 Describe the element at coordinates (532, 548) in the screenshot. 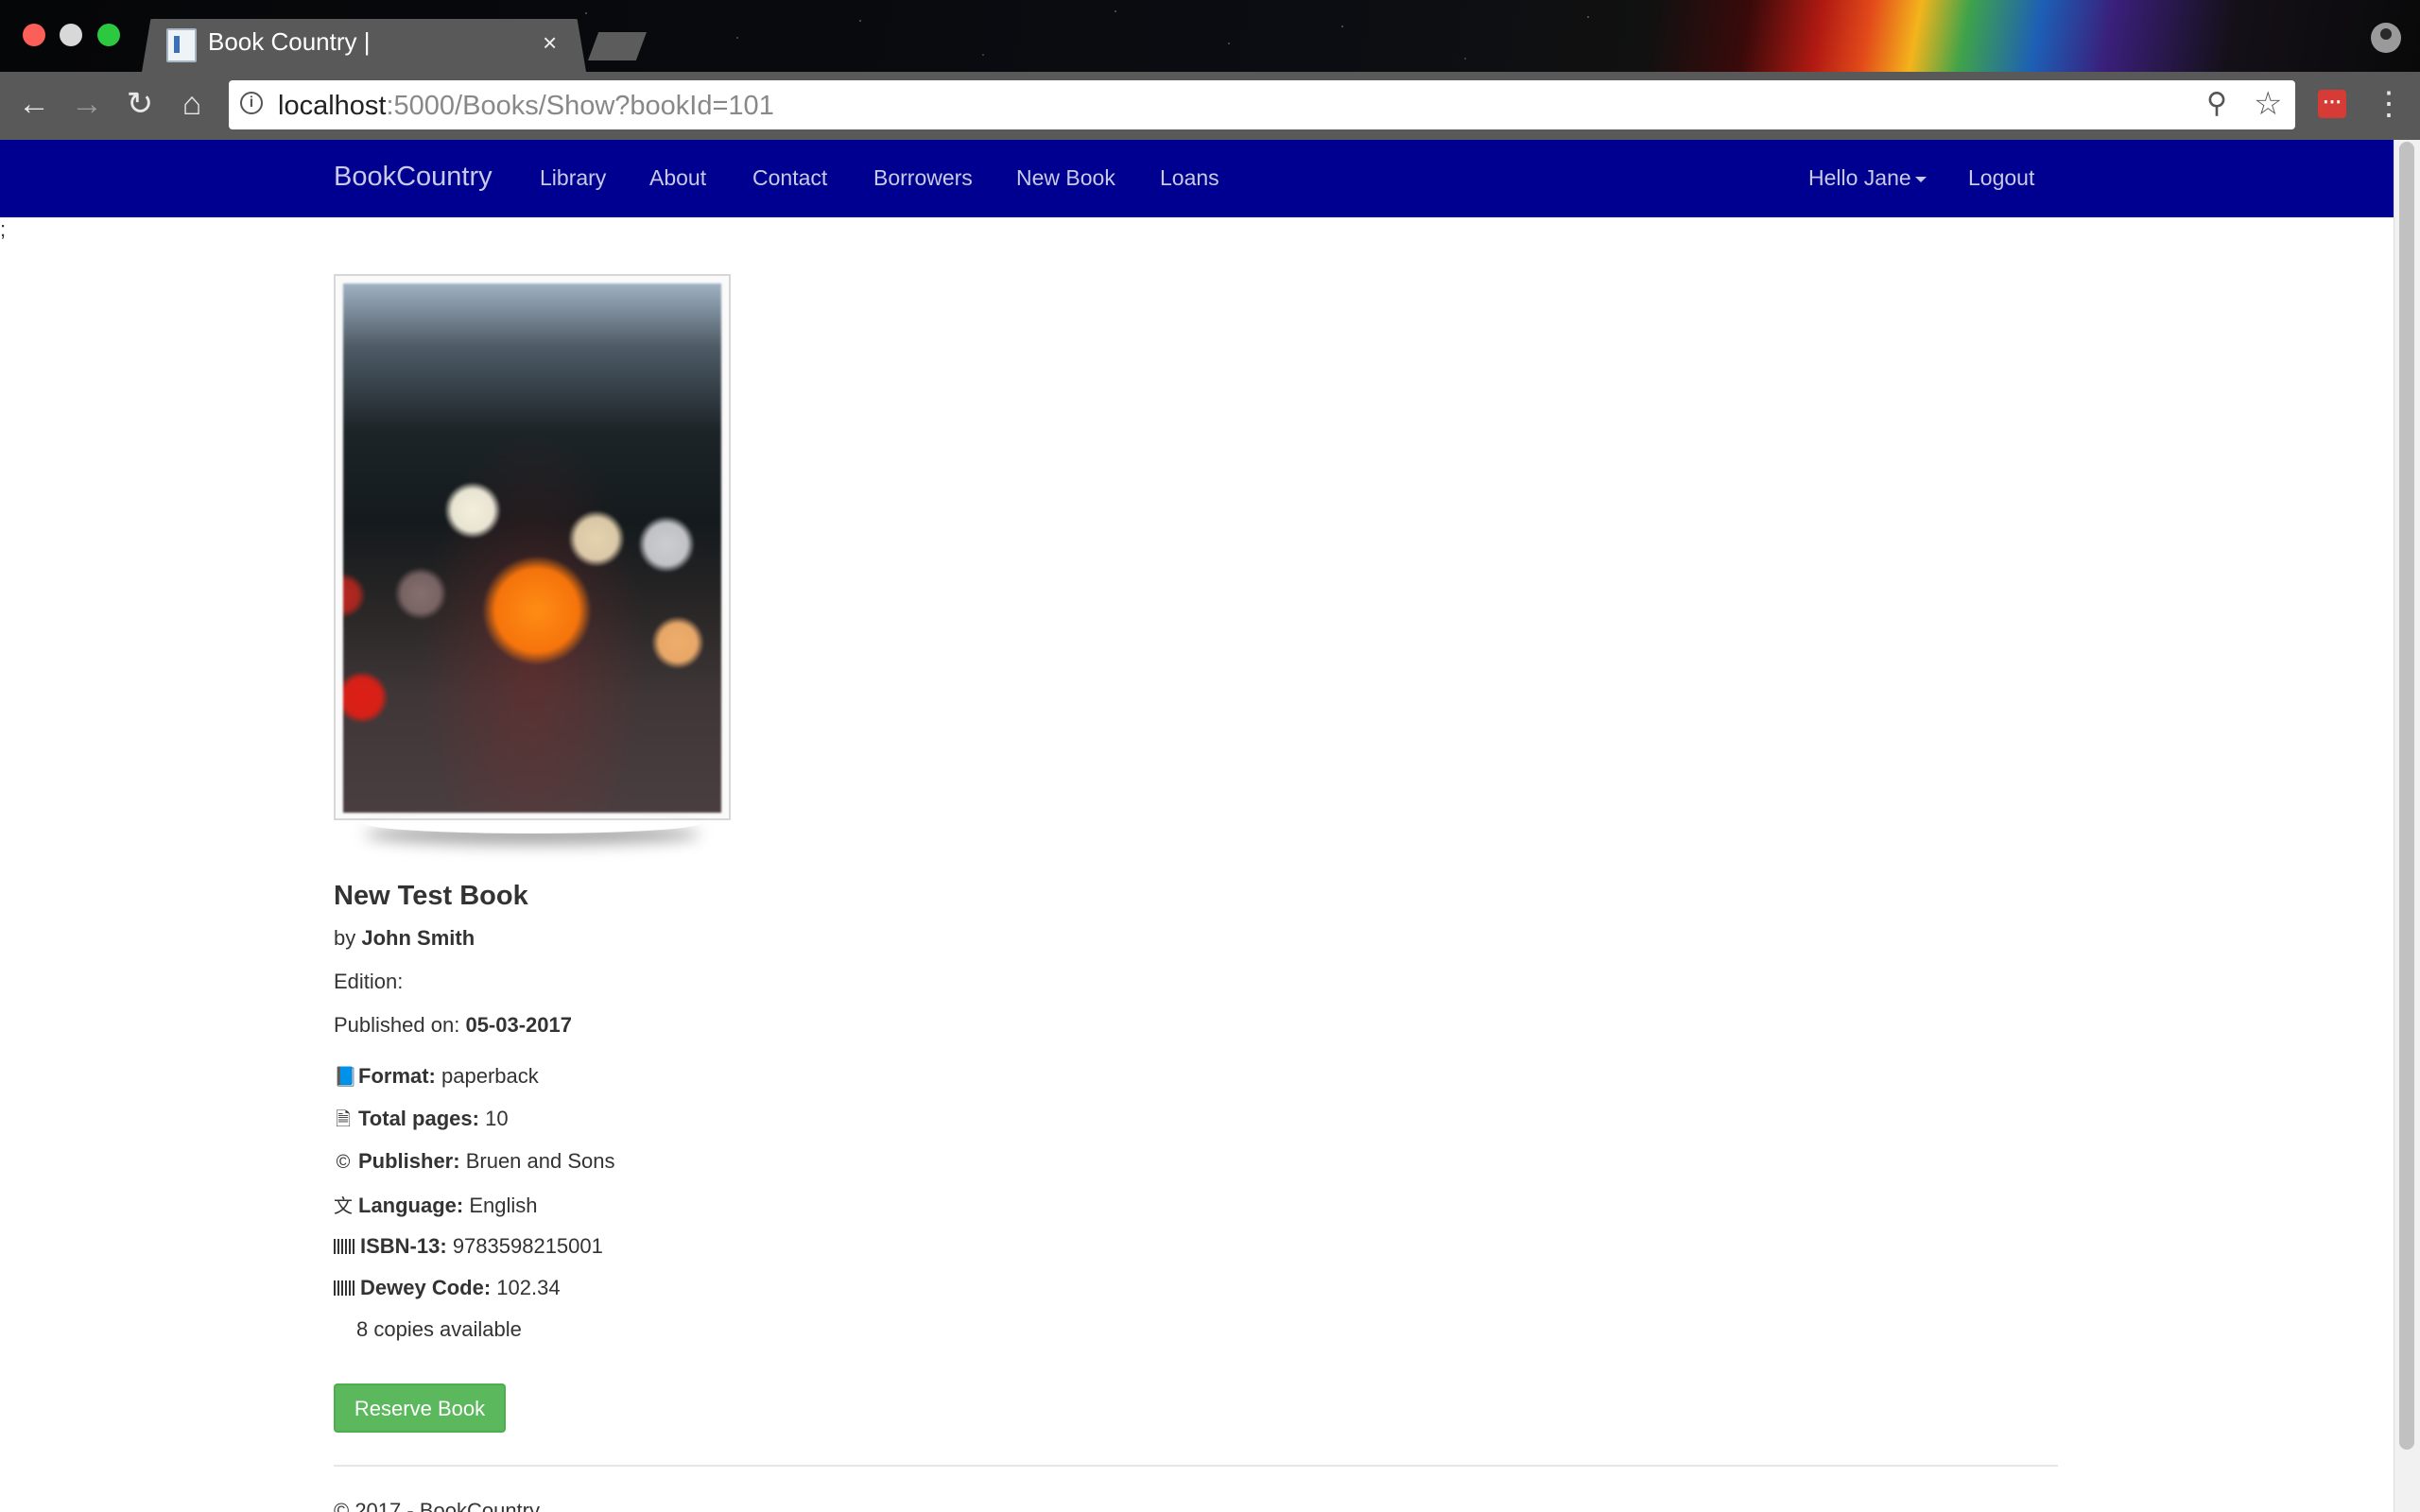

I see `book-cover-image` at that location.